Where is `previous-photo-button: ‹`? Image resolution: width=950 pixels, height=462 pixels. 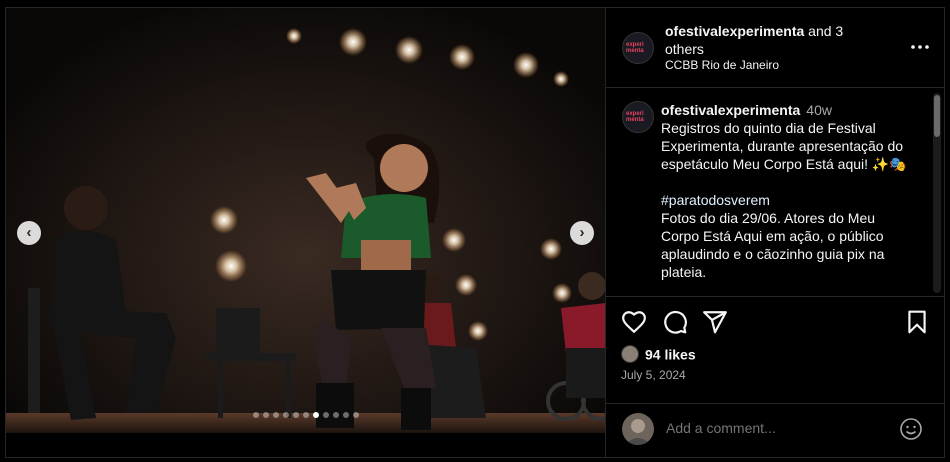
previous-photo-button: ‹ is located at coordinates (29, 233).